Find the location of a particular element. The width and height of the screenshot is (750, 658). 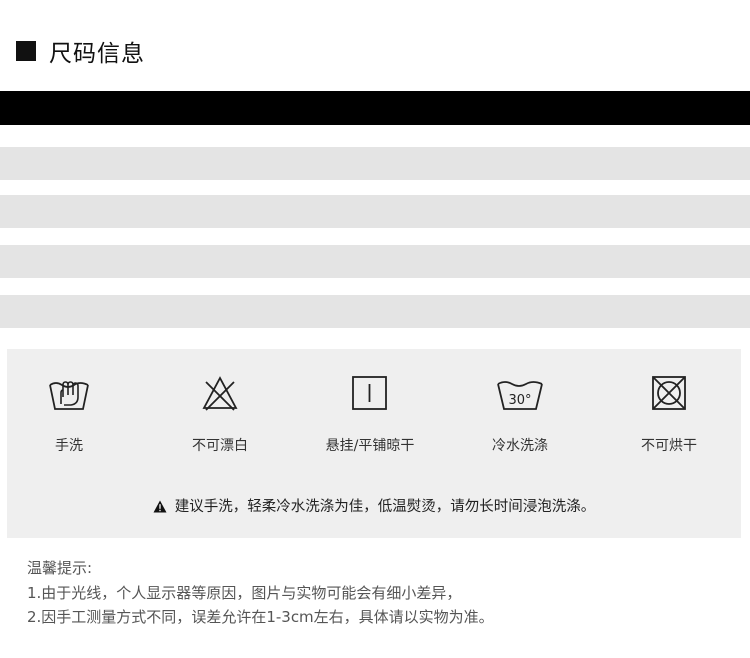

warning-icon is located at coordinates (160, 506).